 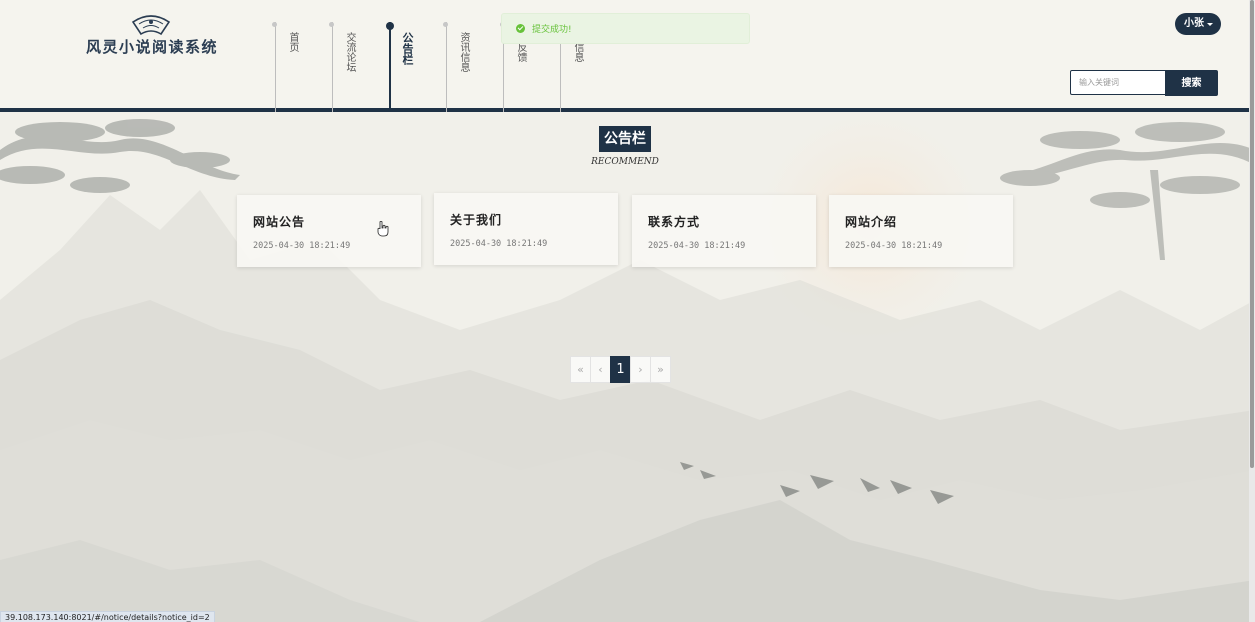 I want to click on caret-down-icon, so click(x=1210, y=24).